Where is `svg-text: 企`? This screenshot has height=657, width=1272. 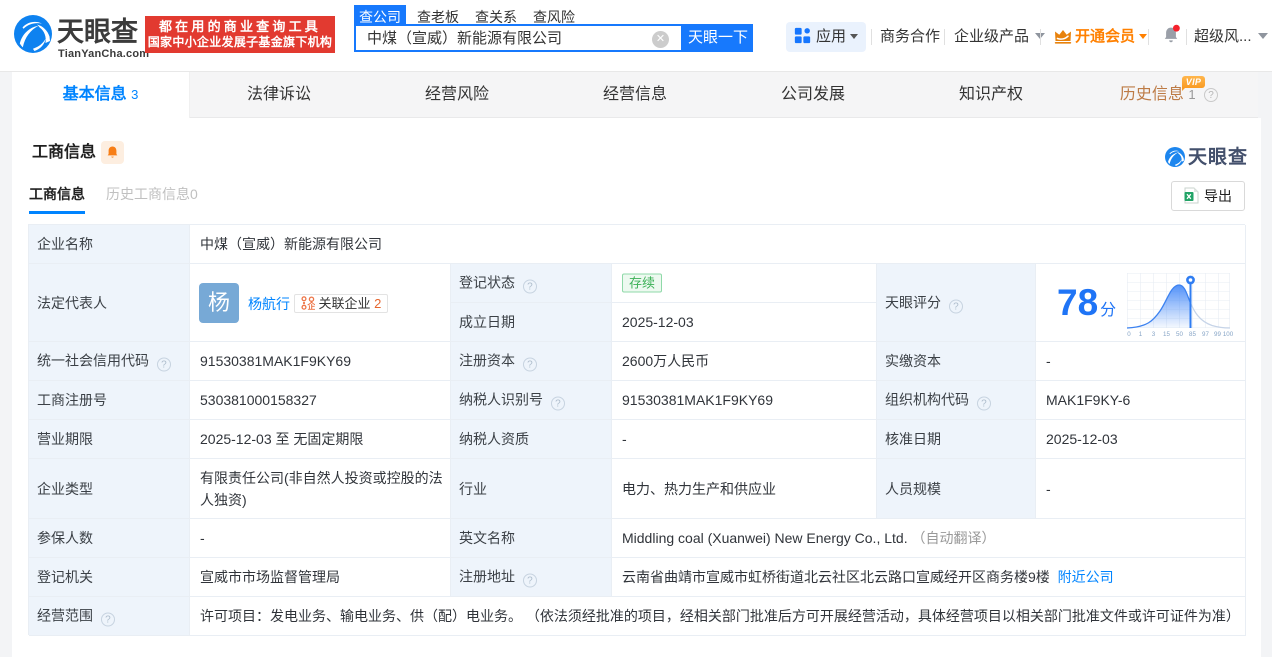 svg-text: 企 is located at coordinates (310, 305).